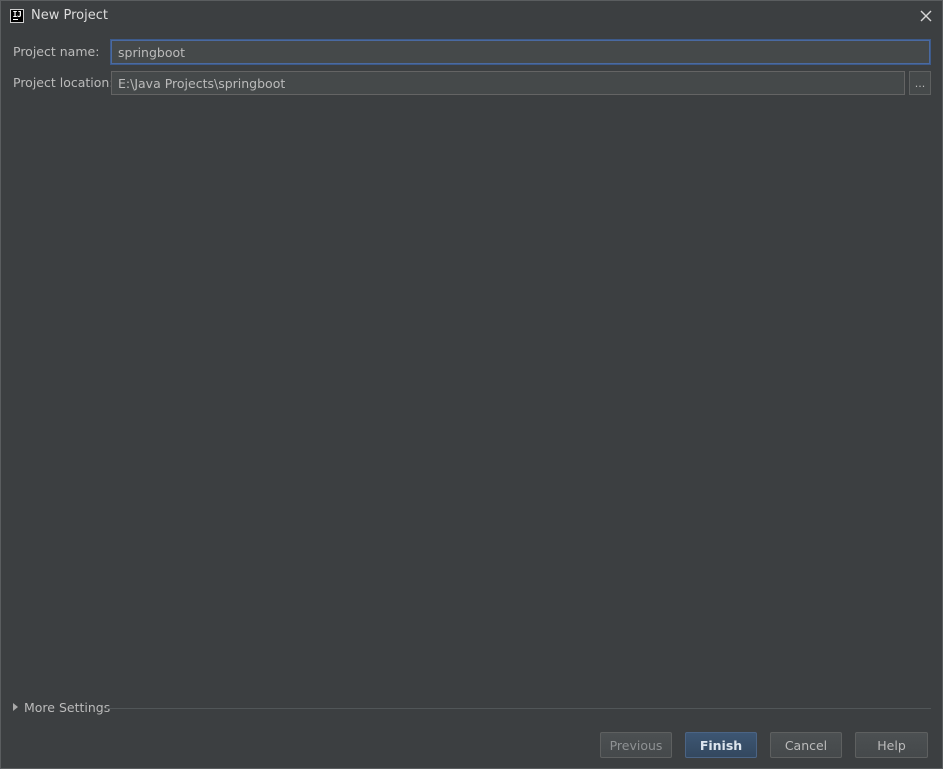 Image resolution: width=943 pixels, height=769 pixels. I want to click on project-name-row: Project name:, so click(471, 52).